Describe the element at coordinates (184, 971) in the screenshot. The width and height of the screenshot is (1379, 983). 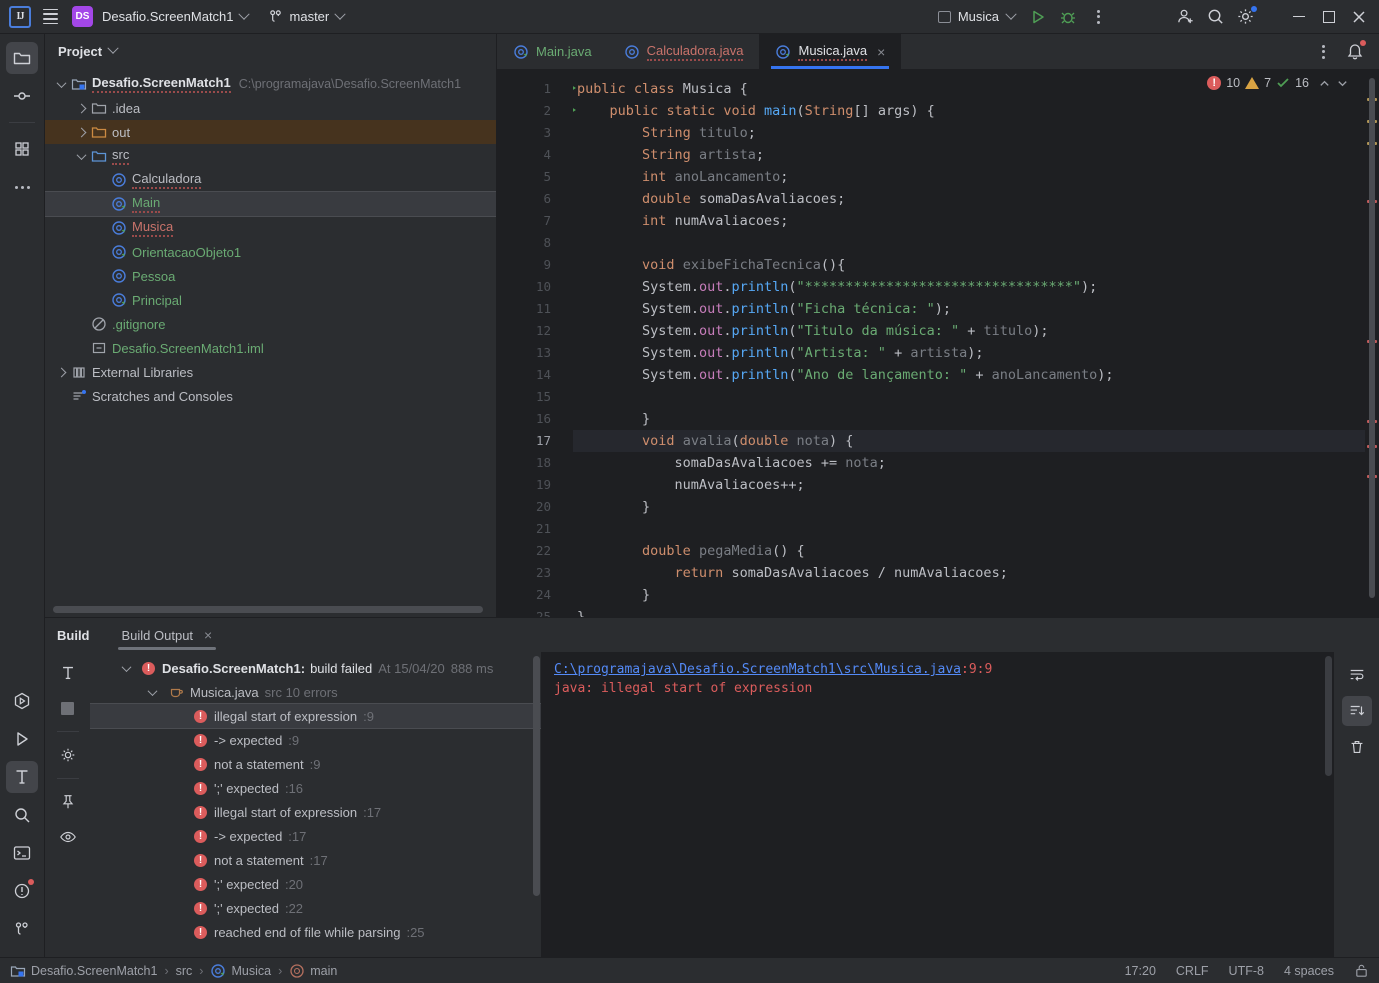
I see `breadcrumb-item: src` at that location.